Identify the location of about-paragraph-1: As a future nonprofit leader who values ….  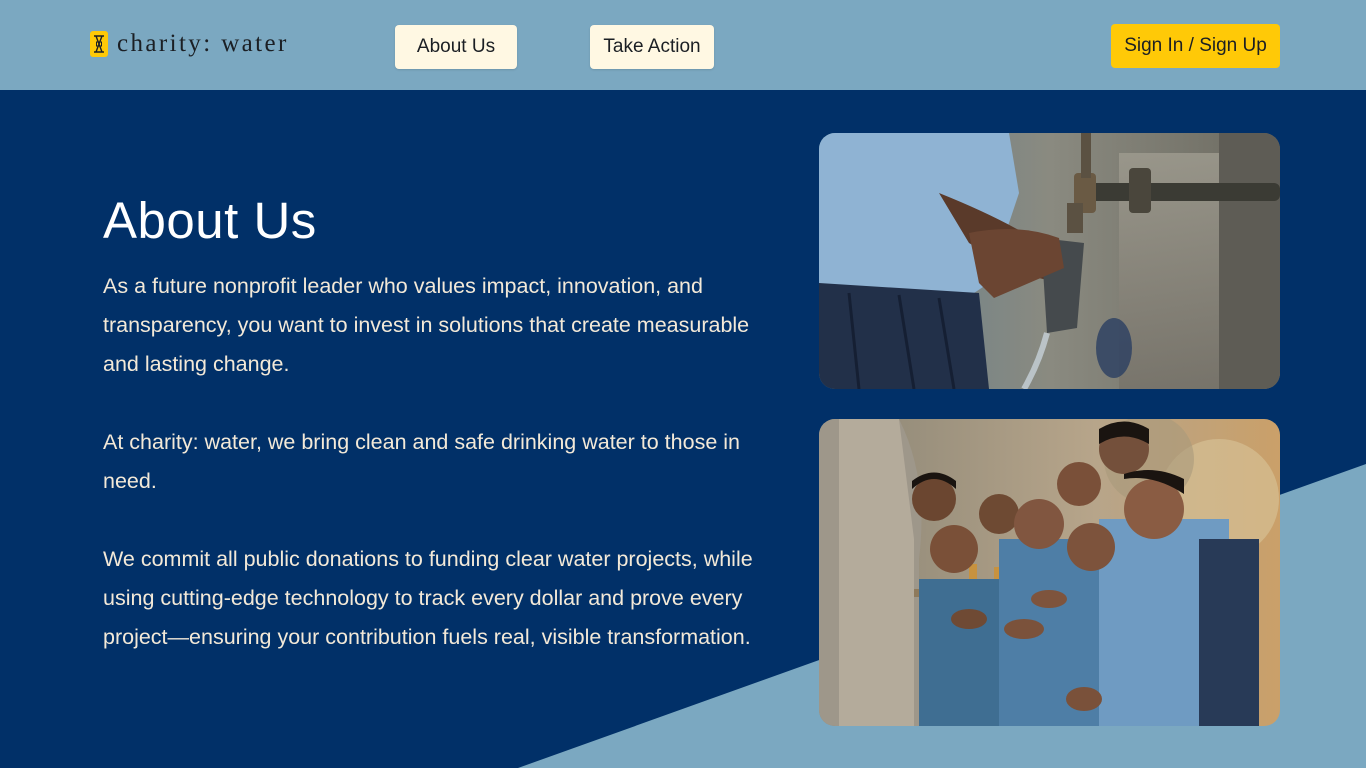
(426, 325).